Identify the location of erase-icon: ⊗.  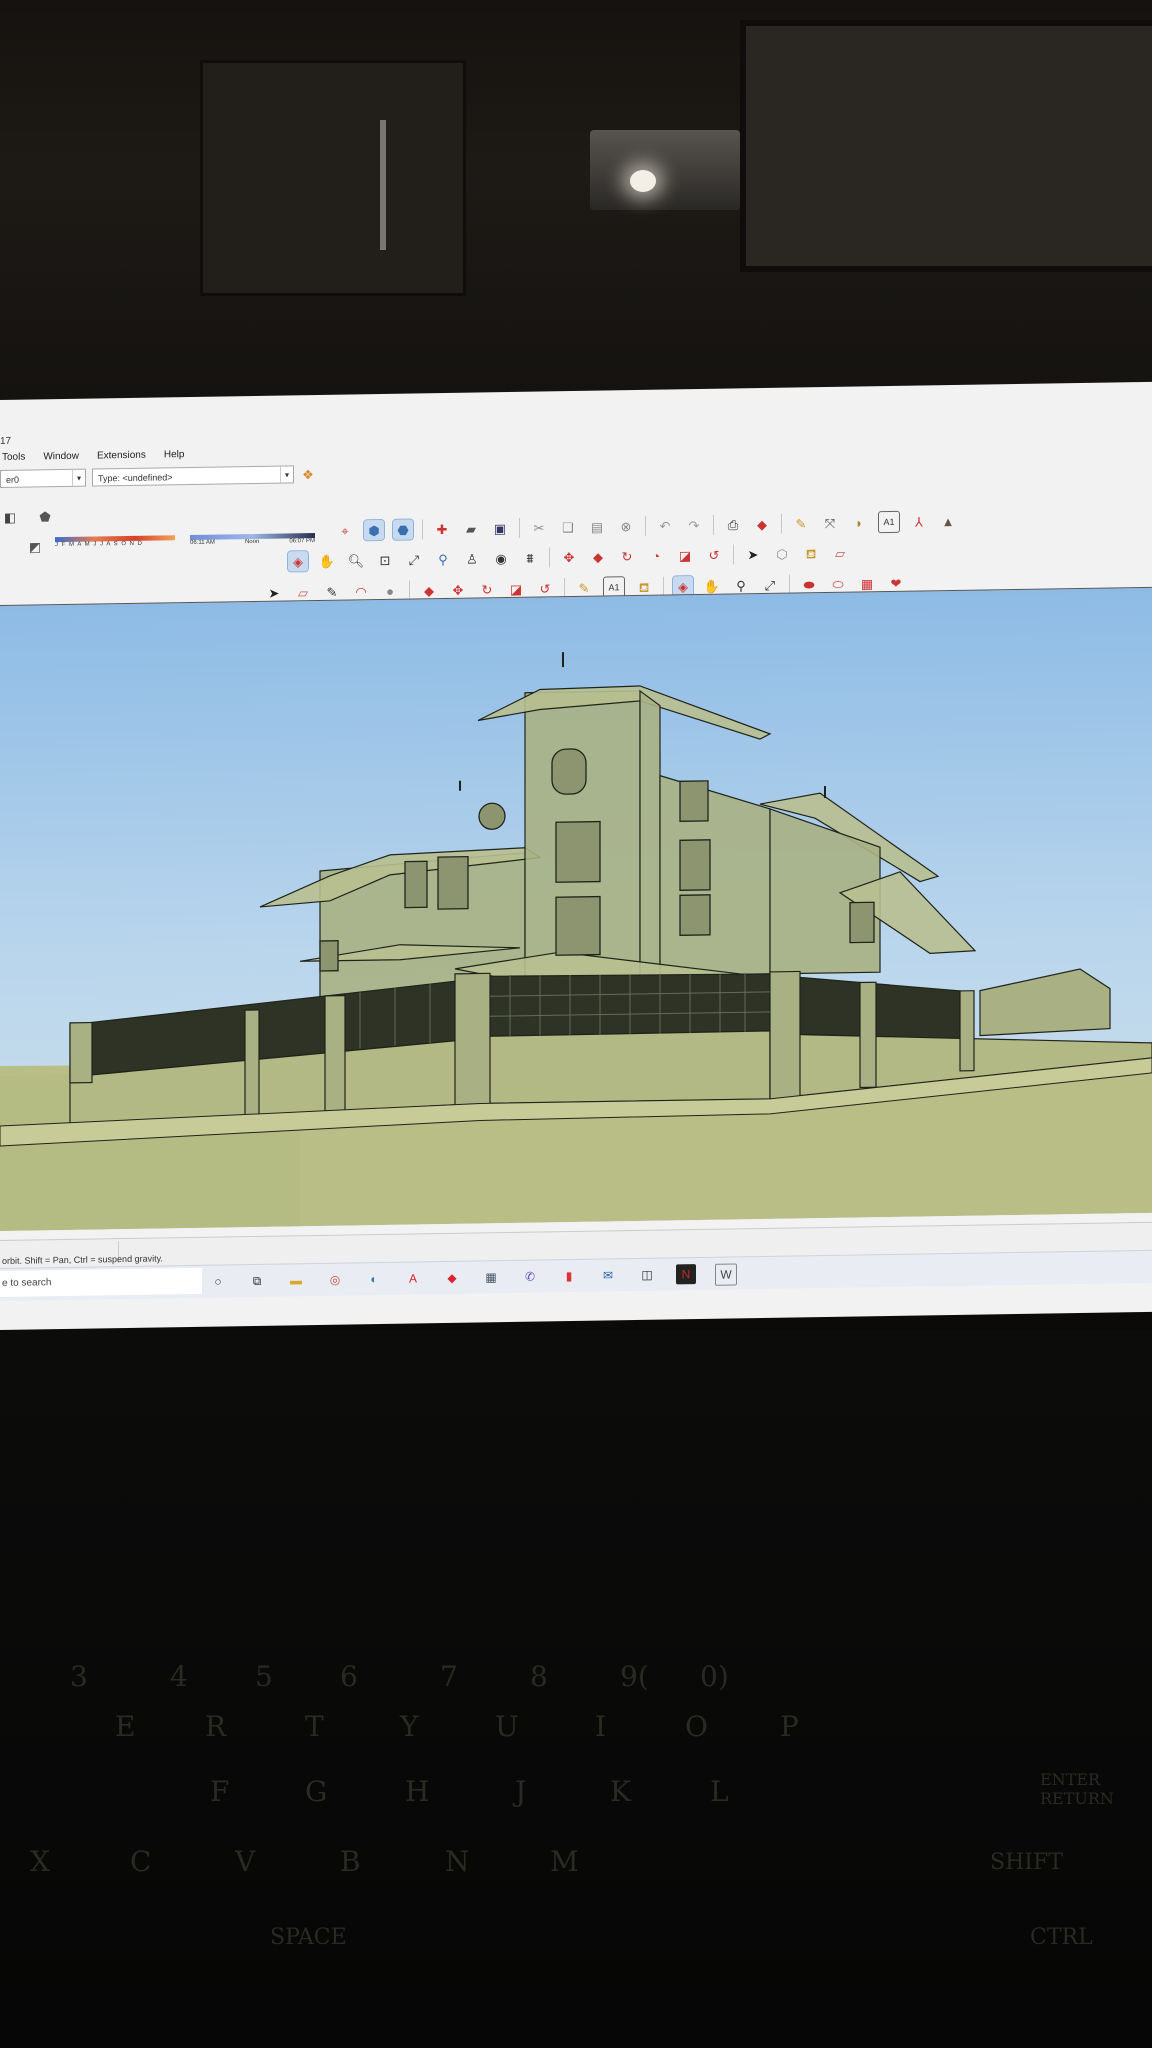
(626, 526).